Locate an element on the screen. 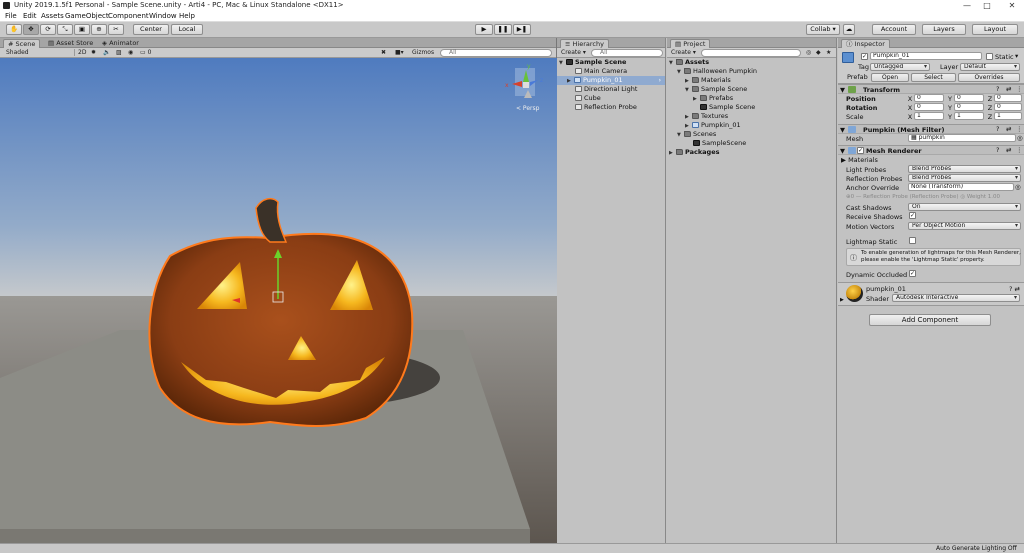  filter-type-icon: ◎ is located at coordinates (808, 52).